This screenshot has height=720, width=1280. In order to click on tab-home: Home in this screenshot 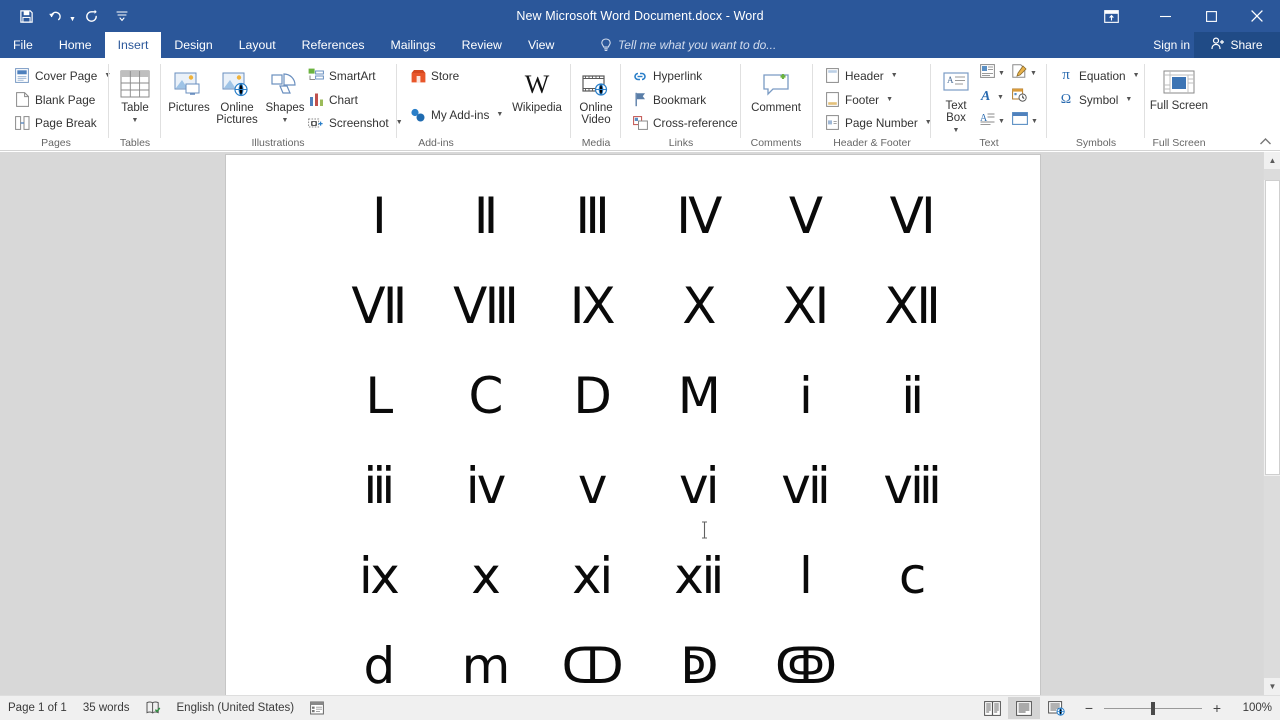, I will do `click(75, 45)`.